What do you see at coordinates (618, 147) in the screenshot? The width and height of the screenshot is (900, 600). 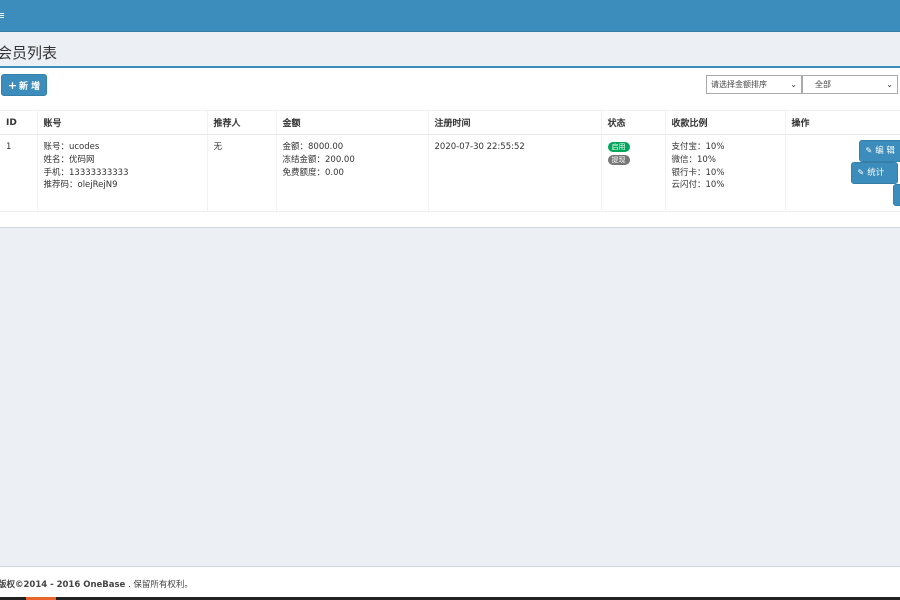 I see `status-enabled-badge: 启用` at bounding box center [618, 147].